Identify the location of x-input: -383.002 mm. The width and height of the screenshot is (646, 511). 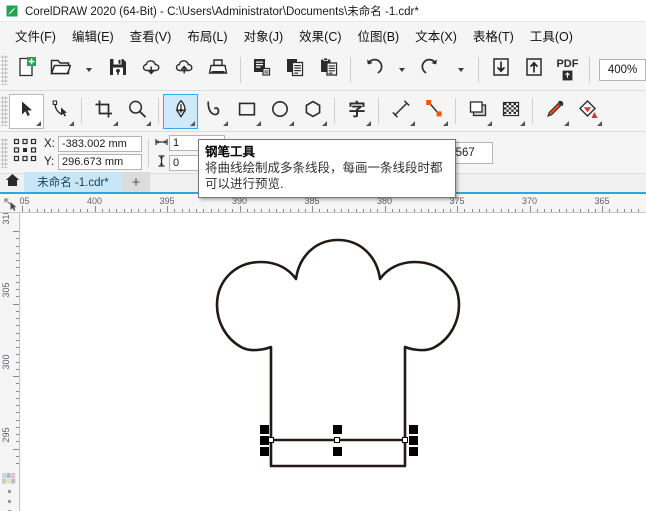
(100, 143).